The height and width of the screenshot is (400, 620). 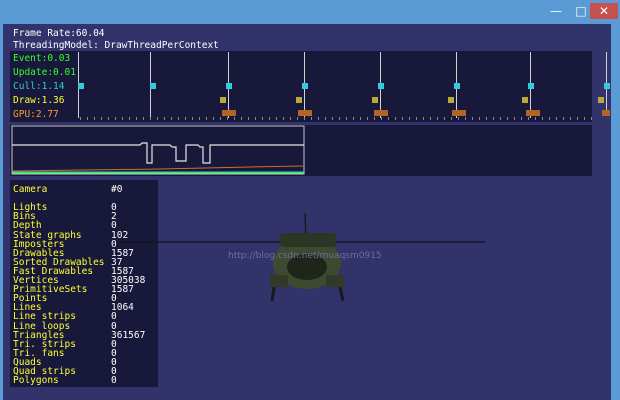 What do you see at coordinates (117, 189) in the screenshot?
I see `stat-value: #0` at bounding box center [117, 189].